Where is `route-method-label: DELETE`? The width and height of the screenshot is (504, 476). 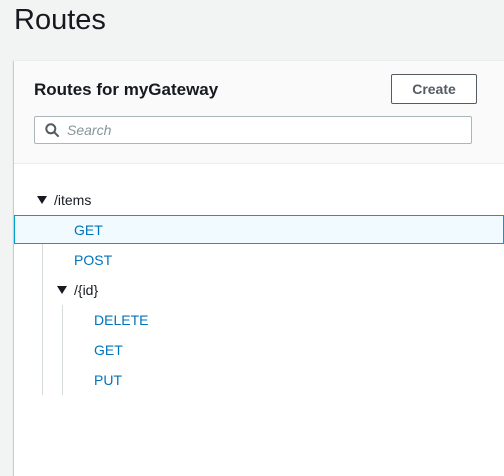
route-method-label: DELETE is located at coordinates (121, 320).